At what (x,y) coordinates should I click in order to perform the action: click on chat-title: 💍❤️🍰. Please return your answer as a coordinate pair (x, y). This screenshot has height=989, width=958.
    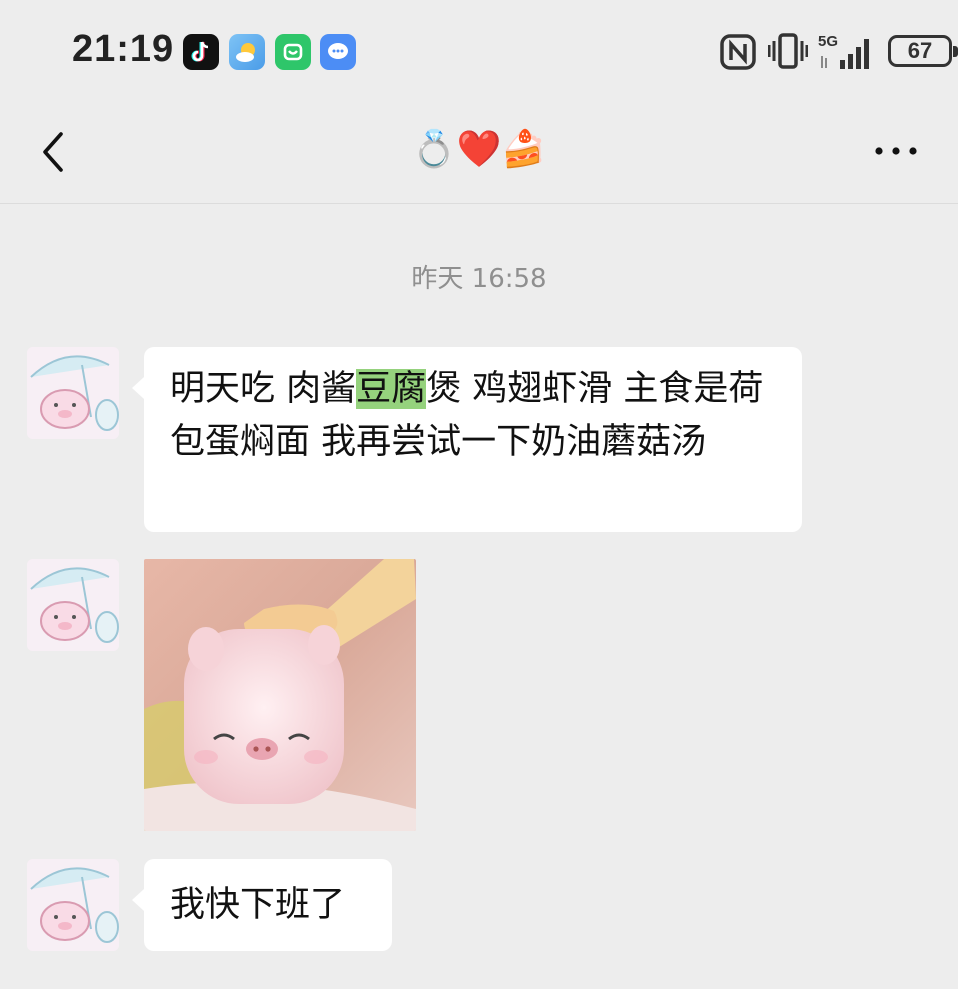
    Looking at the image, I should click on (479, 149).